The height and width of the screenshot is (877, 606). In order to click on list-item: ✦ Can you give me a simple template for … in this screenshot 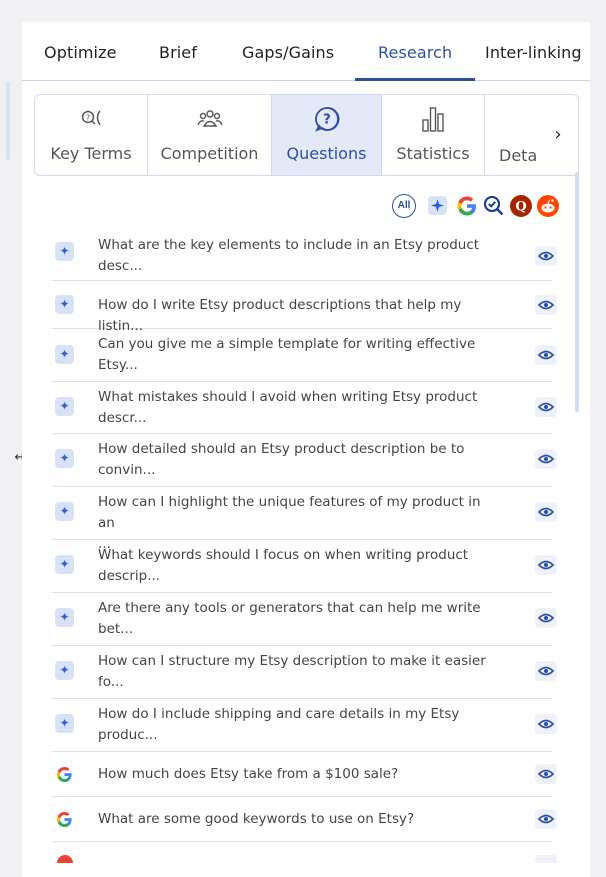, I will do `click(304, 355)`.